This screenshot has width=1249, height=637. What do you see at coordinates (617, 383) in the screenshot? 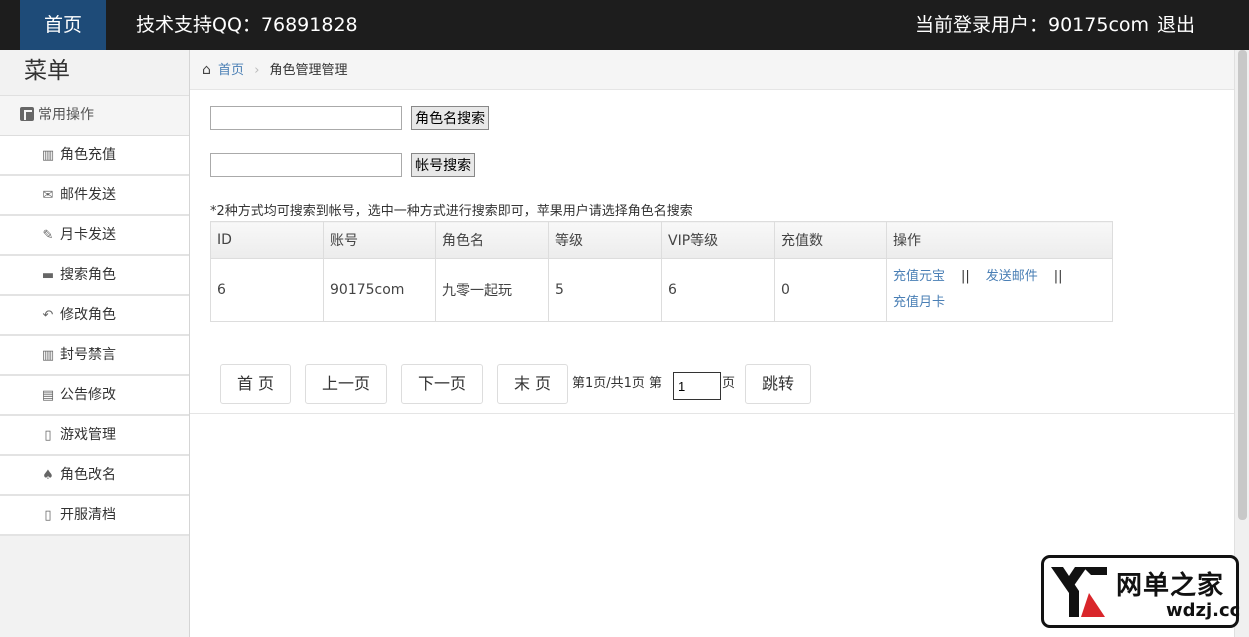
I see `page-info: 第1页/共1页 第` at bounding box center [617, 383].